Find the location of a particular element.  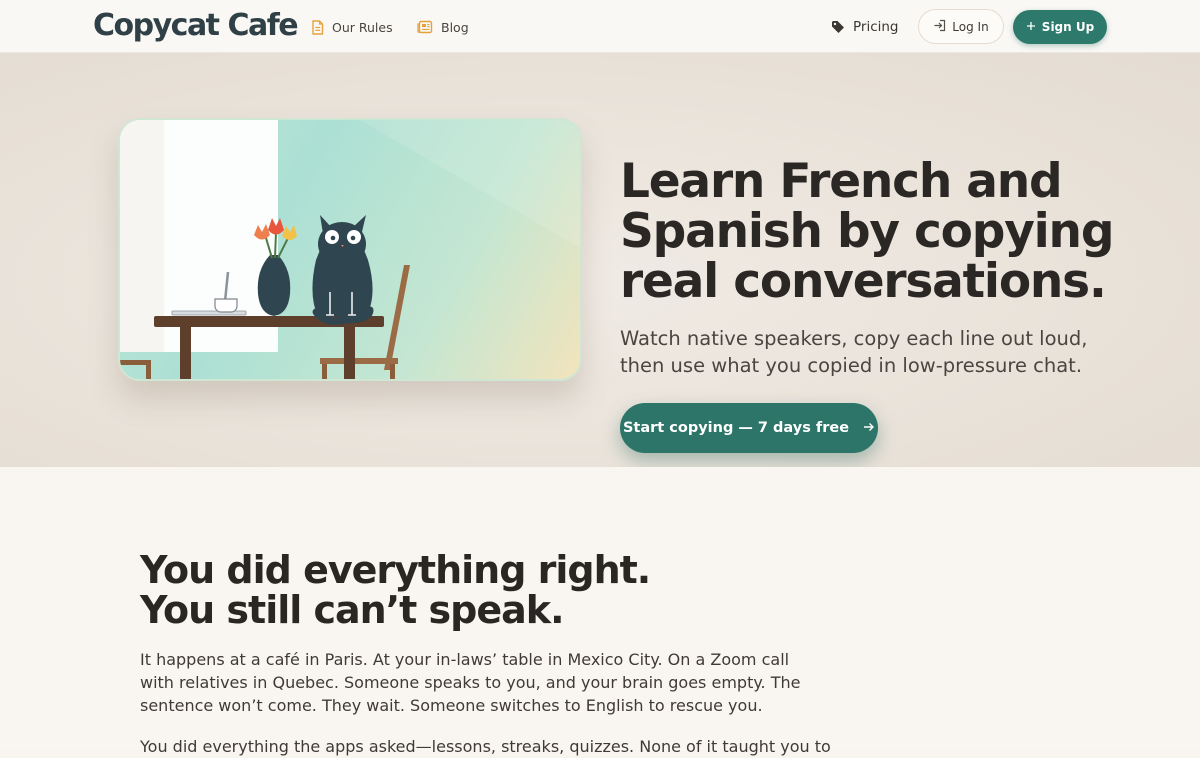

arrow-right-icon is located at coordinates (869, 428).